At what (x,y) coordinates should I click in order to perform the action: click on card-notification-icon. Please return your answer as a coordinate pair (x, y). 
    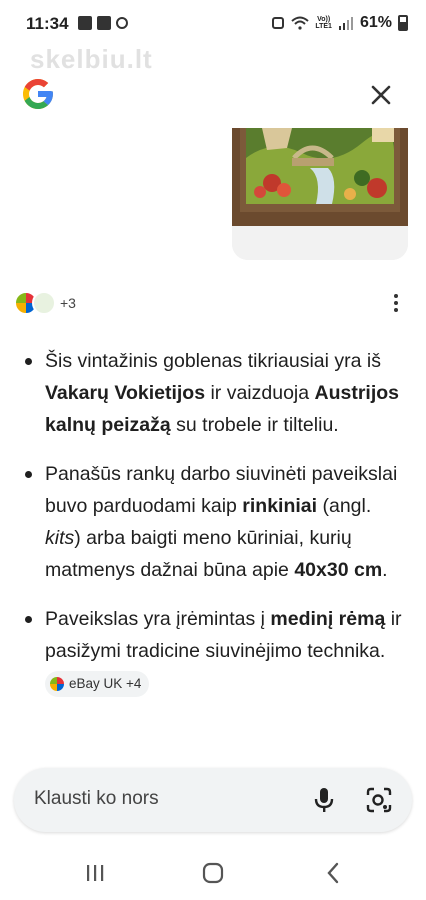
    Looking at the image, I should click on (104, 23).